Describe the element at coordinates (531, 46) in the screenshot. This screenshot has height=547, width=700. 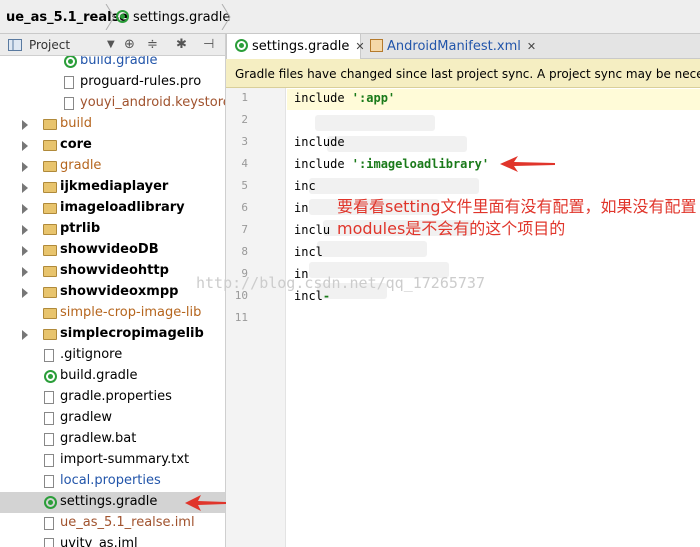
I see `close-icon: ✕` at that location.